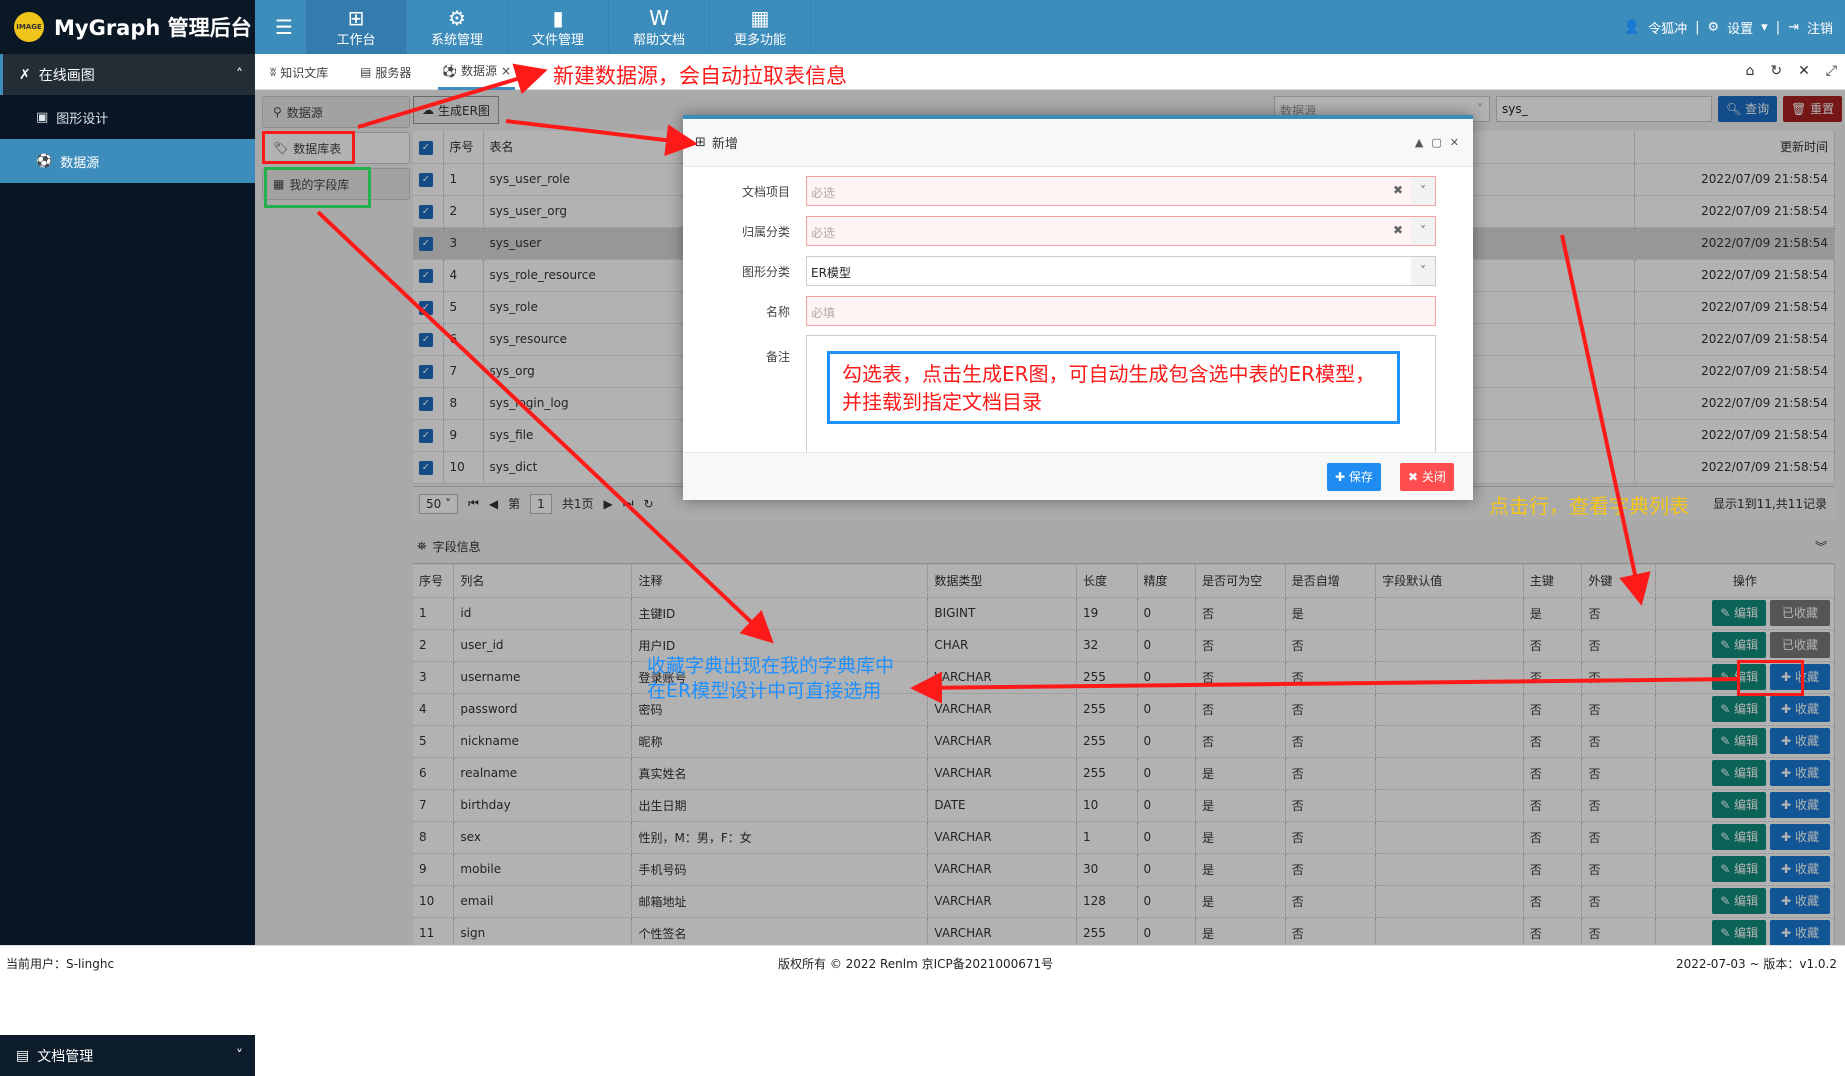 The image size is (1845, 1076). Describe the element at coordinates (765, 191) in the screenshot. I see `field-label: 文档项目` at that location.